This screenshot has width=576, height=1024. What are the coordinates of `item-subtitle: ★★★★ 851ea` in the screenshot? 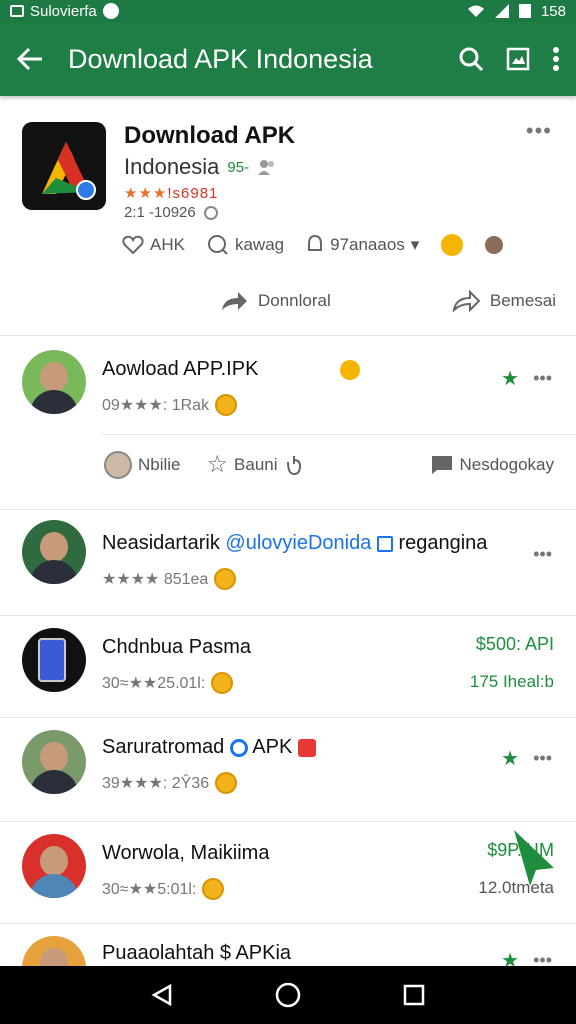 It's located at (169, 579).